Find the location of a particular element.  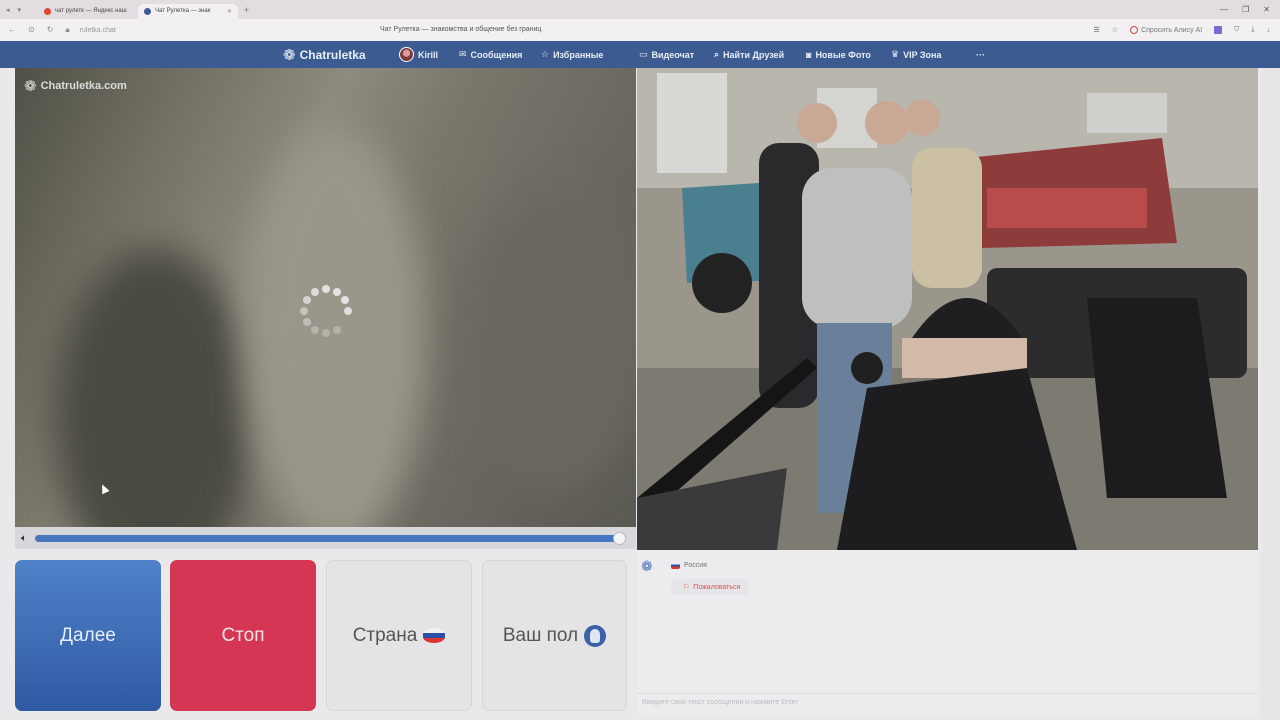

nav-messages-label: Сообщения is located at coordinates (496, 54).